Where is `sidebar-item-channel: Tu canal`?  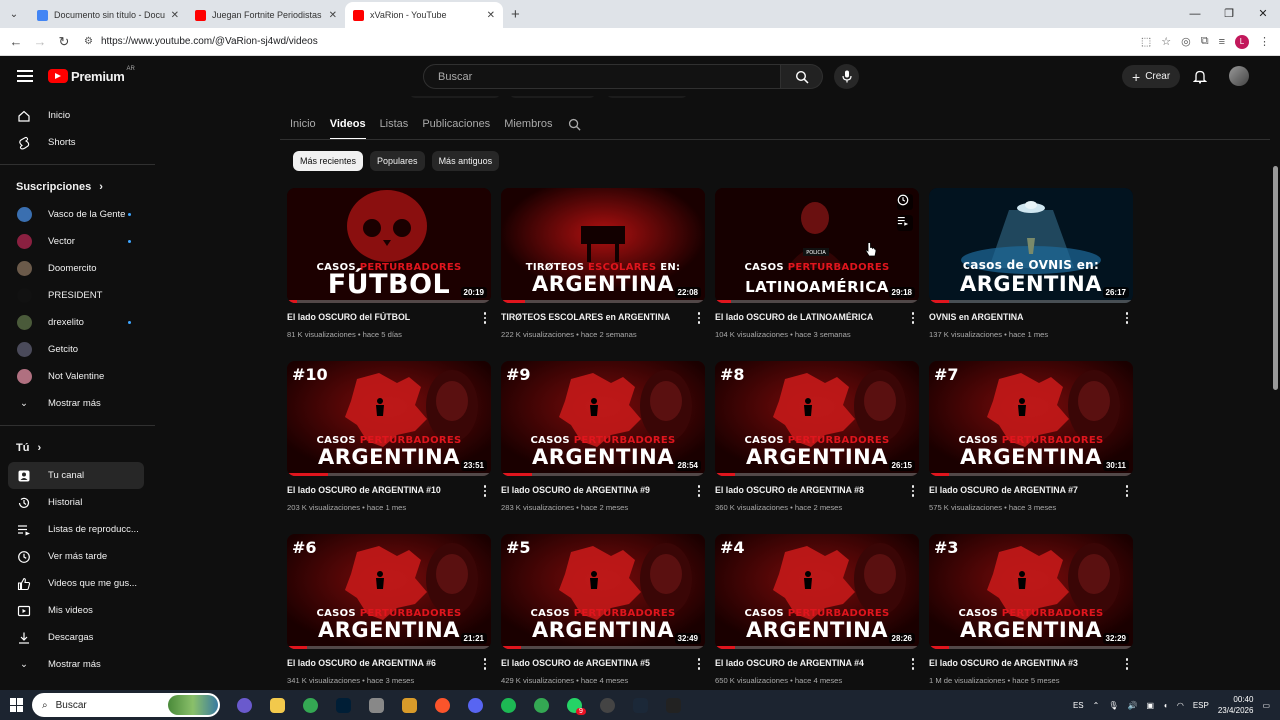 sidebar-item-channel: Tu canal is located at coordinates (76, 475).